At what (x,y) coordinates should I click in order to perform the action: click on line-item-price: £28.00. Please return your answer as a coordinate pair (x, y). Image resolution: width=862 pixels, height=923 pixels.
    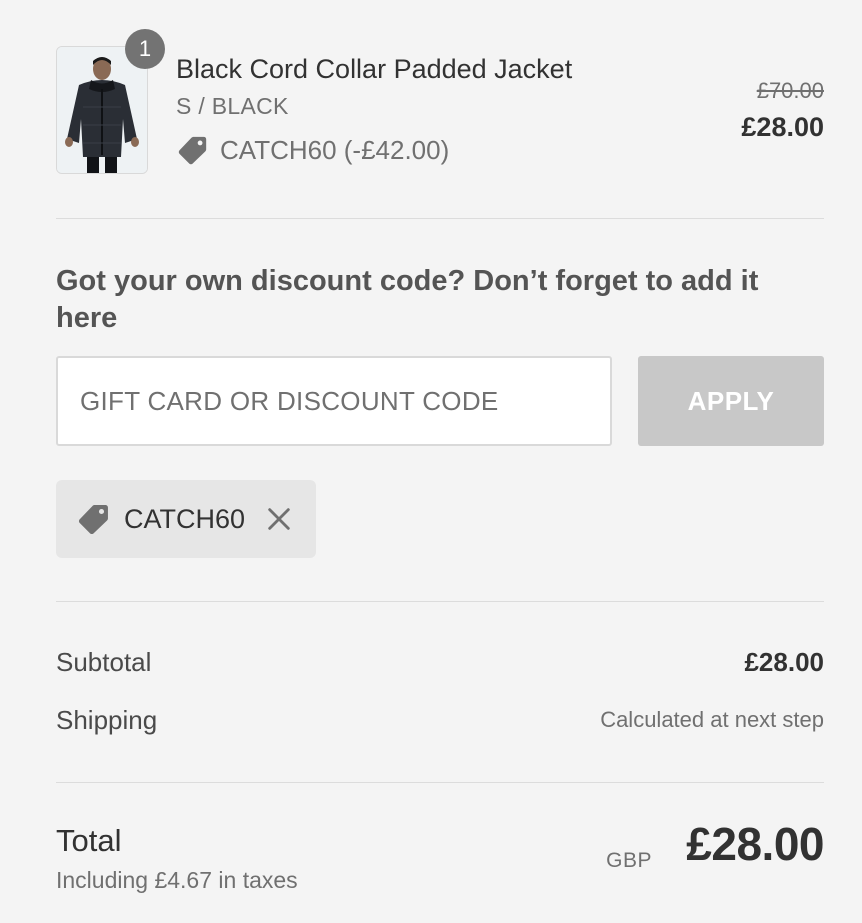
    Looking at the image, I should click on (782, 127).